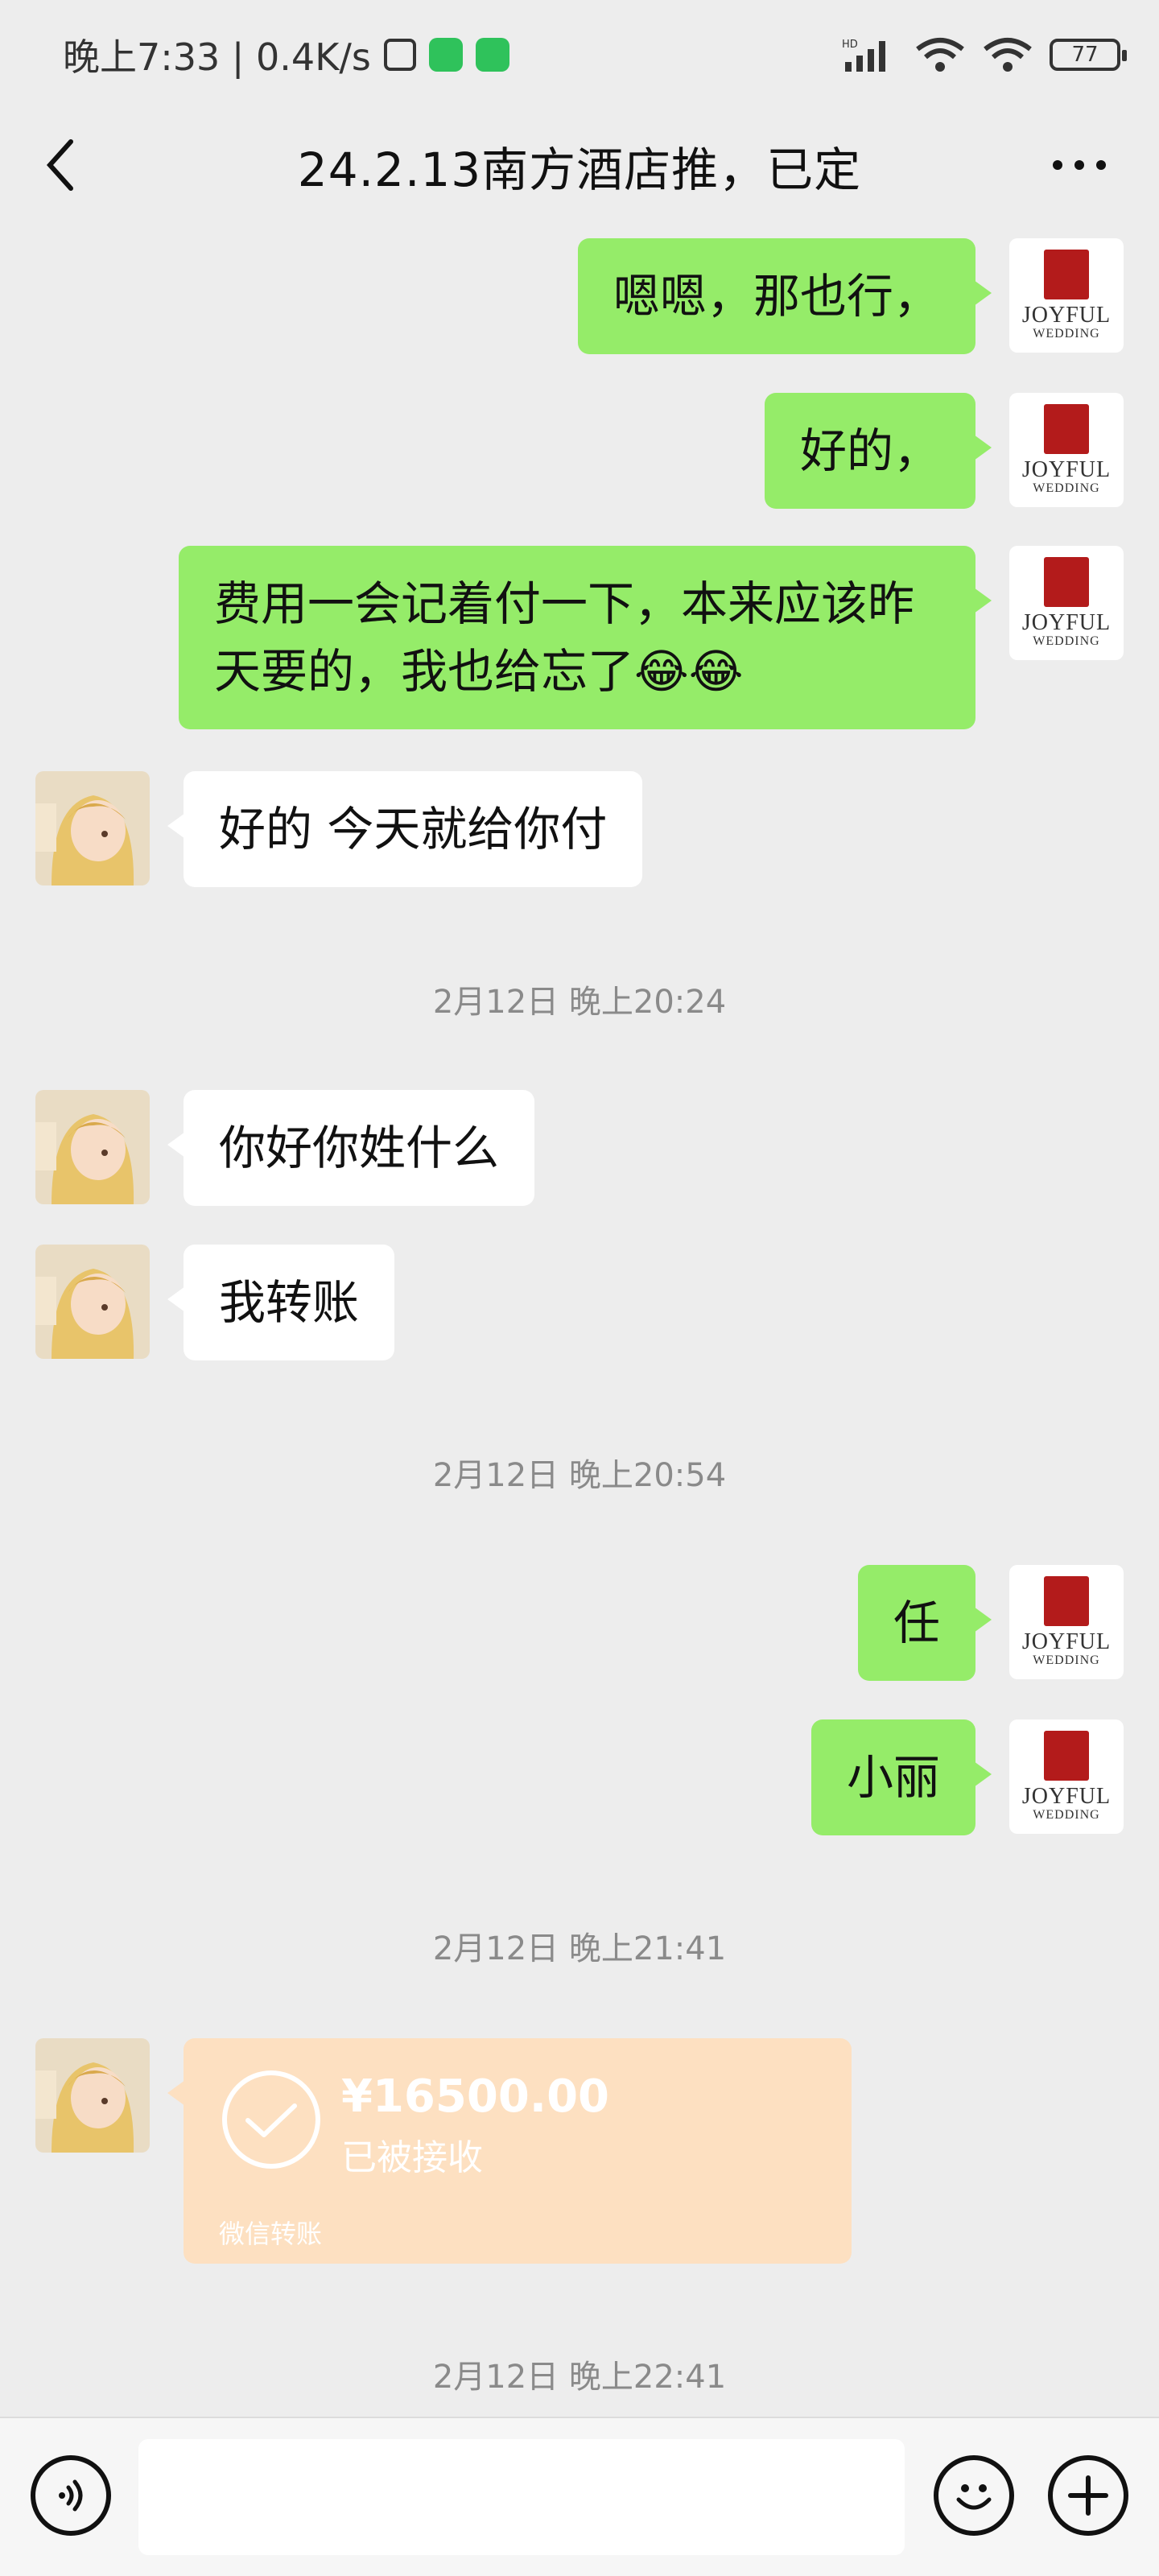 Image resolution: width=1159 pixels, height=2576 pixels. I want to click on input-bar, so click(579, 2496).